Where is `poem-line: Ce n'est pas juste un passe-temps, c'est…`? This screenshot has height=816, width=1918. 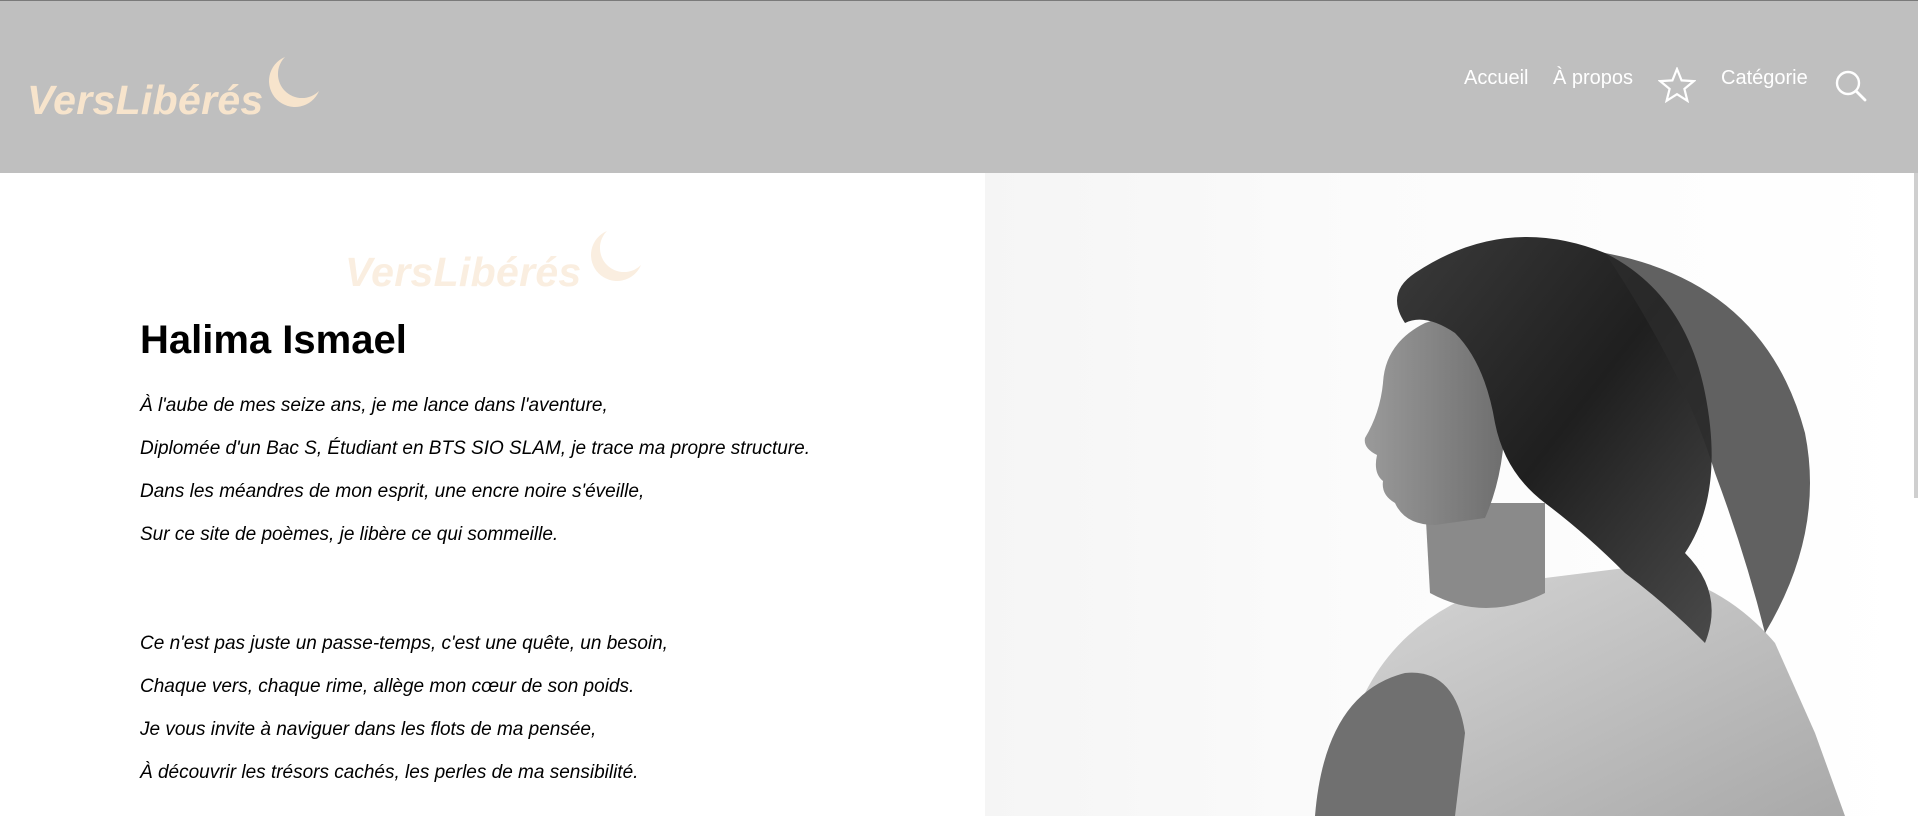 poem-line: Ce n'est pas juste un passe-temps, c'est… is located at coordinates (404, 643).